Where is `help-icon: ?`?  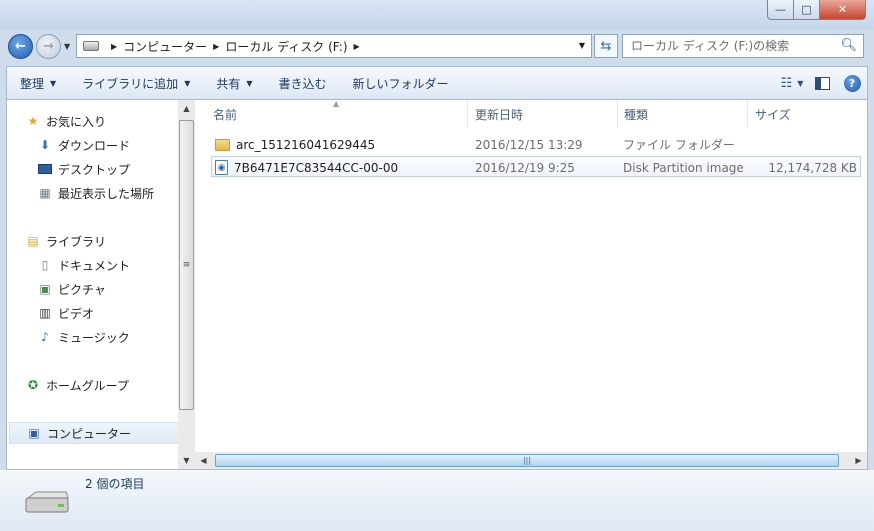 help-icon: ? is located at coordinates (852, 83).